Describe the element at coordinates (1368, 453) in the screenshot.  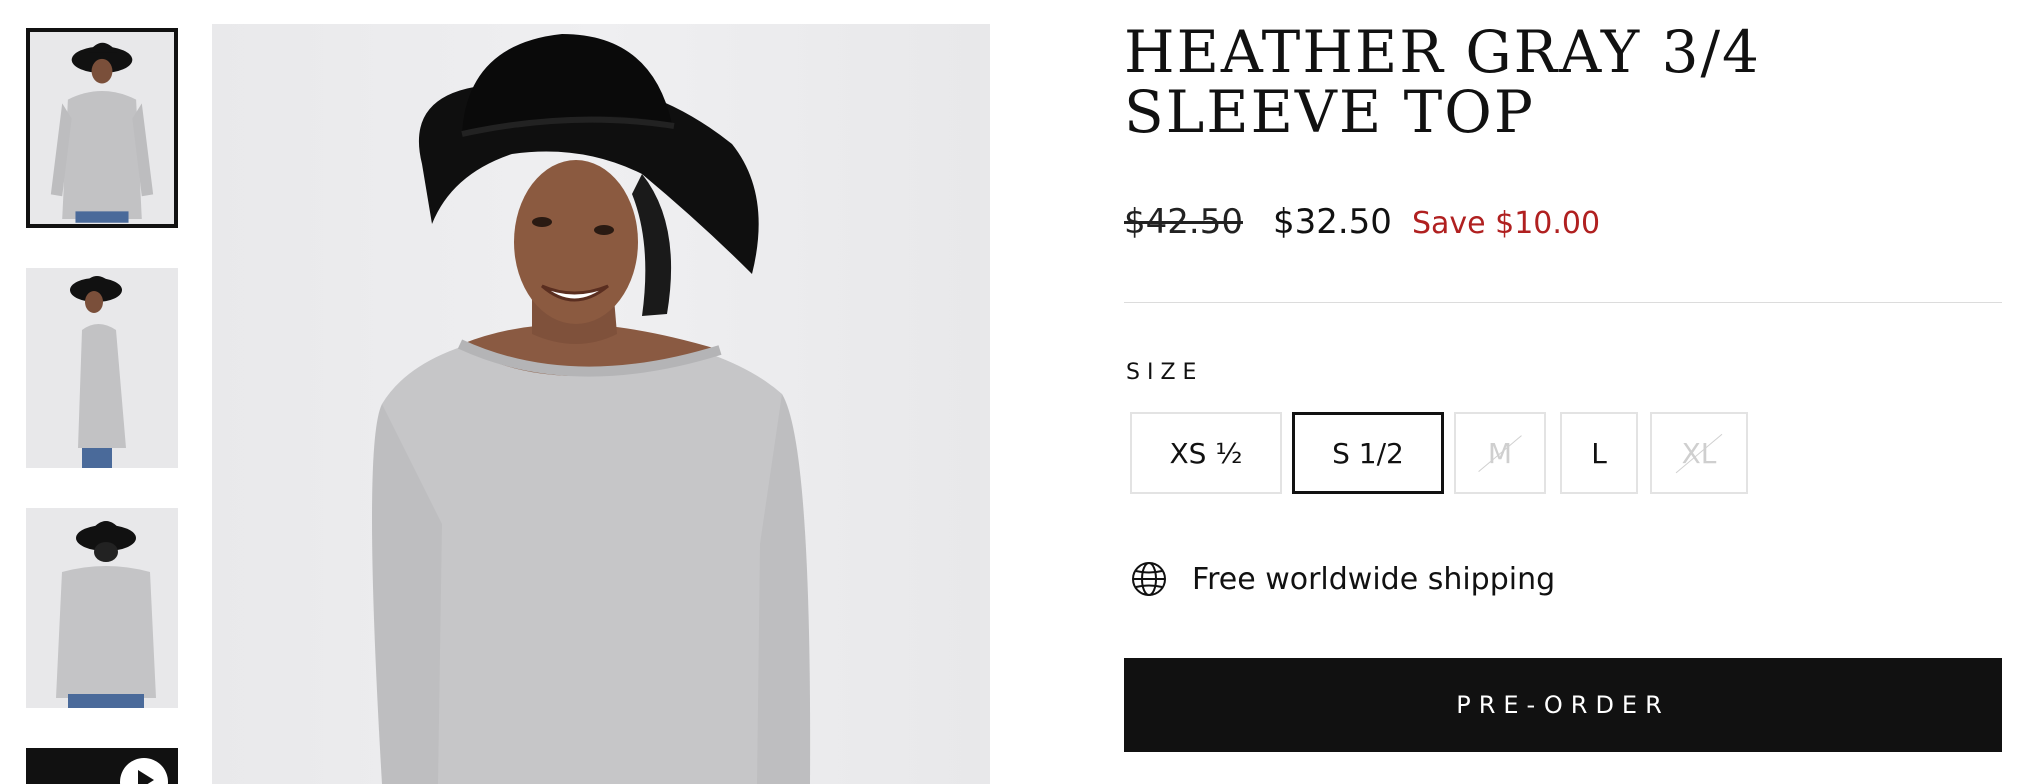
I see `size-option-s: S 1/2` at that location.